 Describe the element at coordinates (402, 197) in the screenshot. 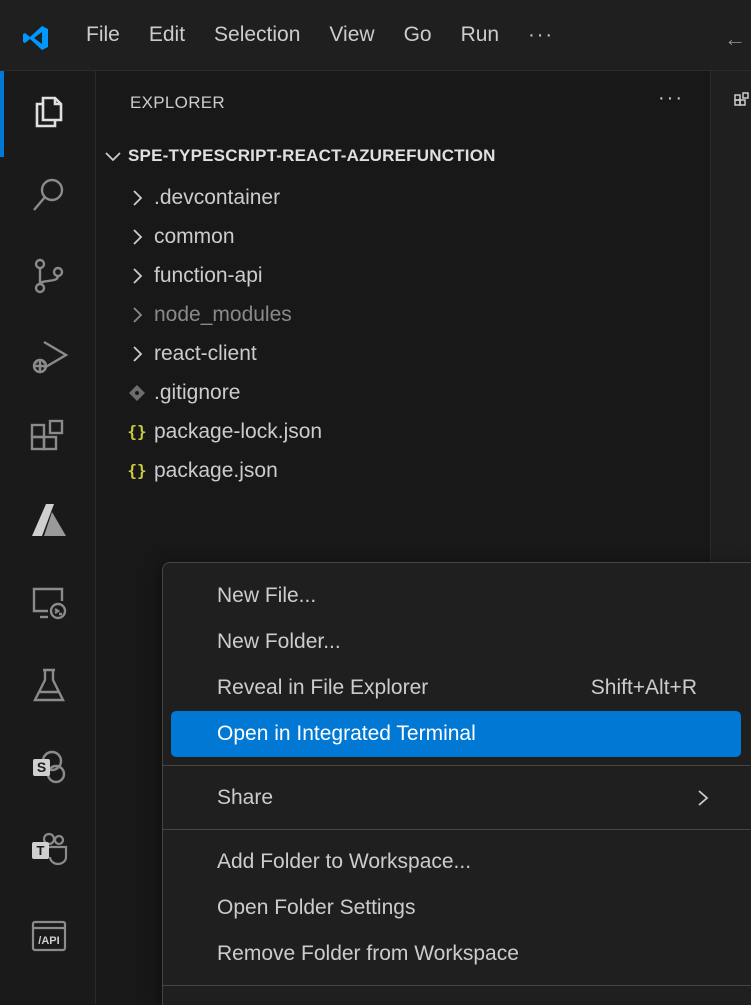

I see `tree-item-devcontainer: .devcontainer` at that location.